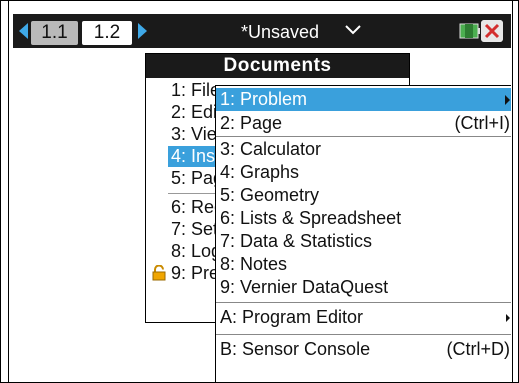 This screenshot has height=383, width=519. I want to click on submenu-item-data-statistics: 7: Data & Statistics, so click(363, 241).